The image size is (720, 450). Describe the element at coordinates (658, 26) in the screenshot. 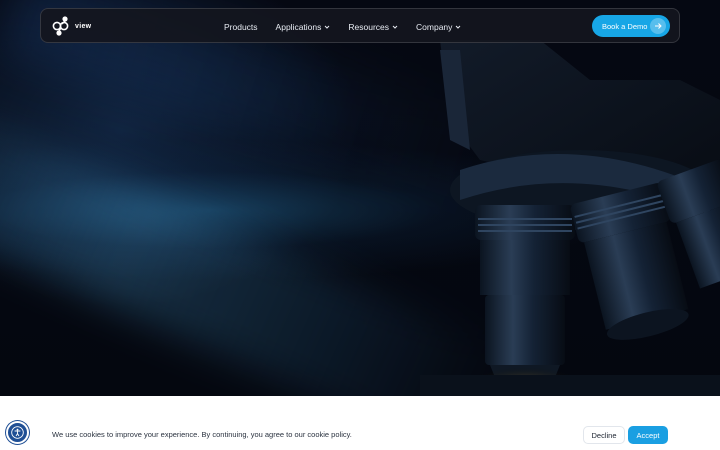

I see `arrow-right-icon` at that location.